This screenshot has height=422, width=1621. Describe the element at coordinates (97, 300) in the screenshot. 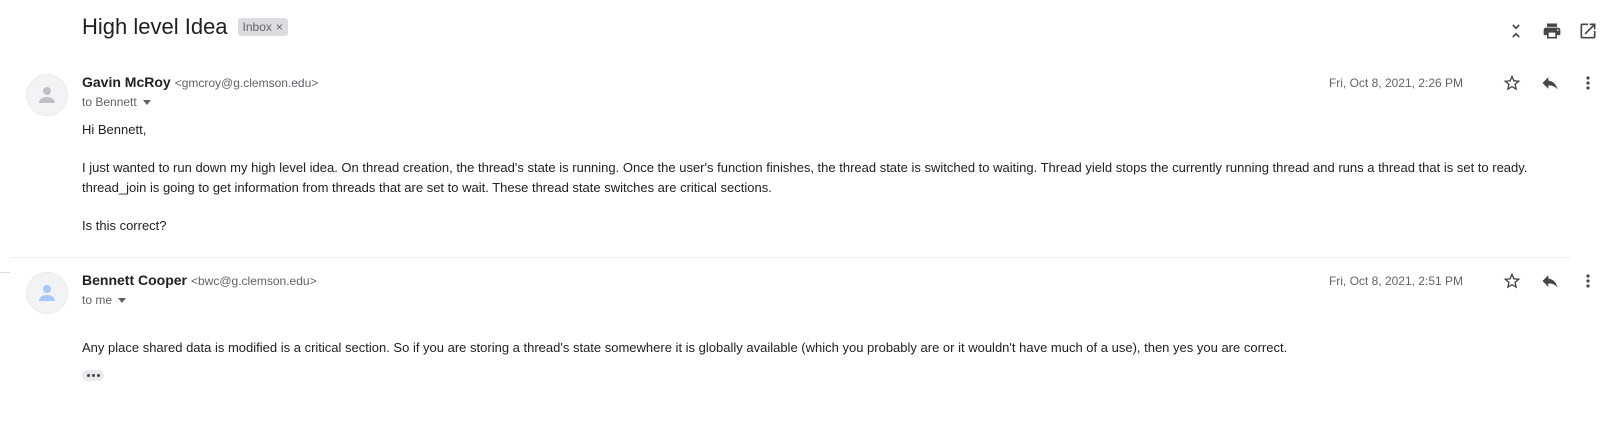

I see `recipient-text: to me` at that location.